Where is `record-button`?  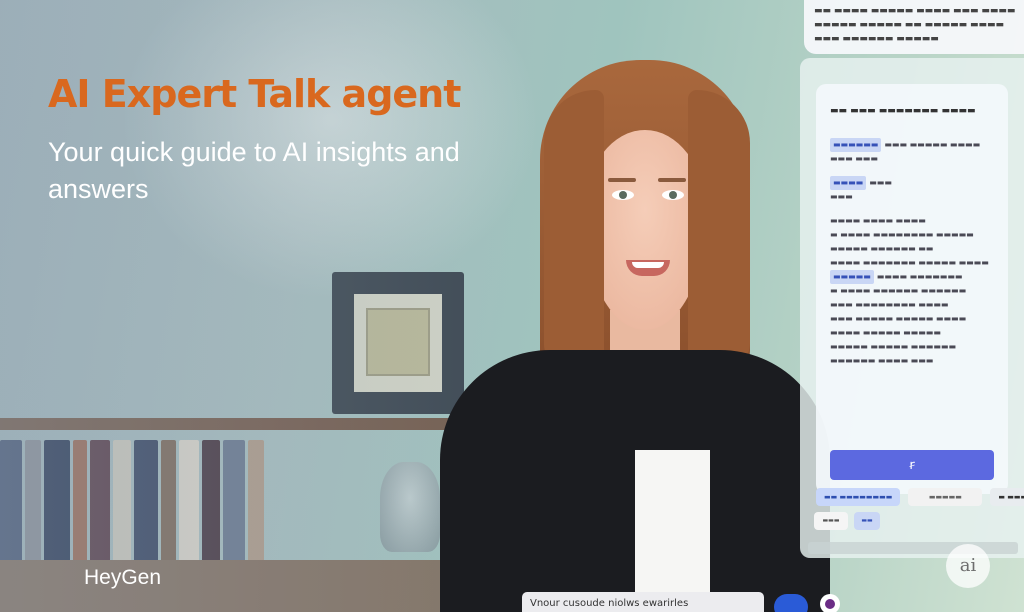
record-button is located at coordinates (830, 603).